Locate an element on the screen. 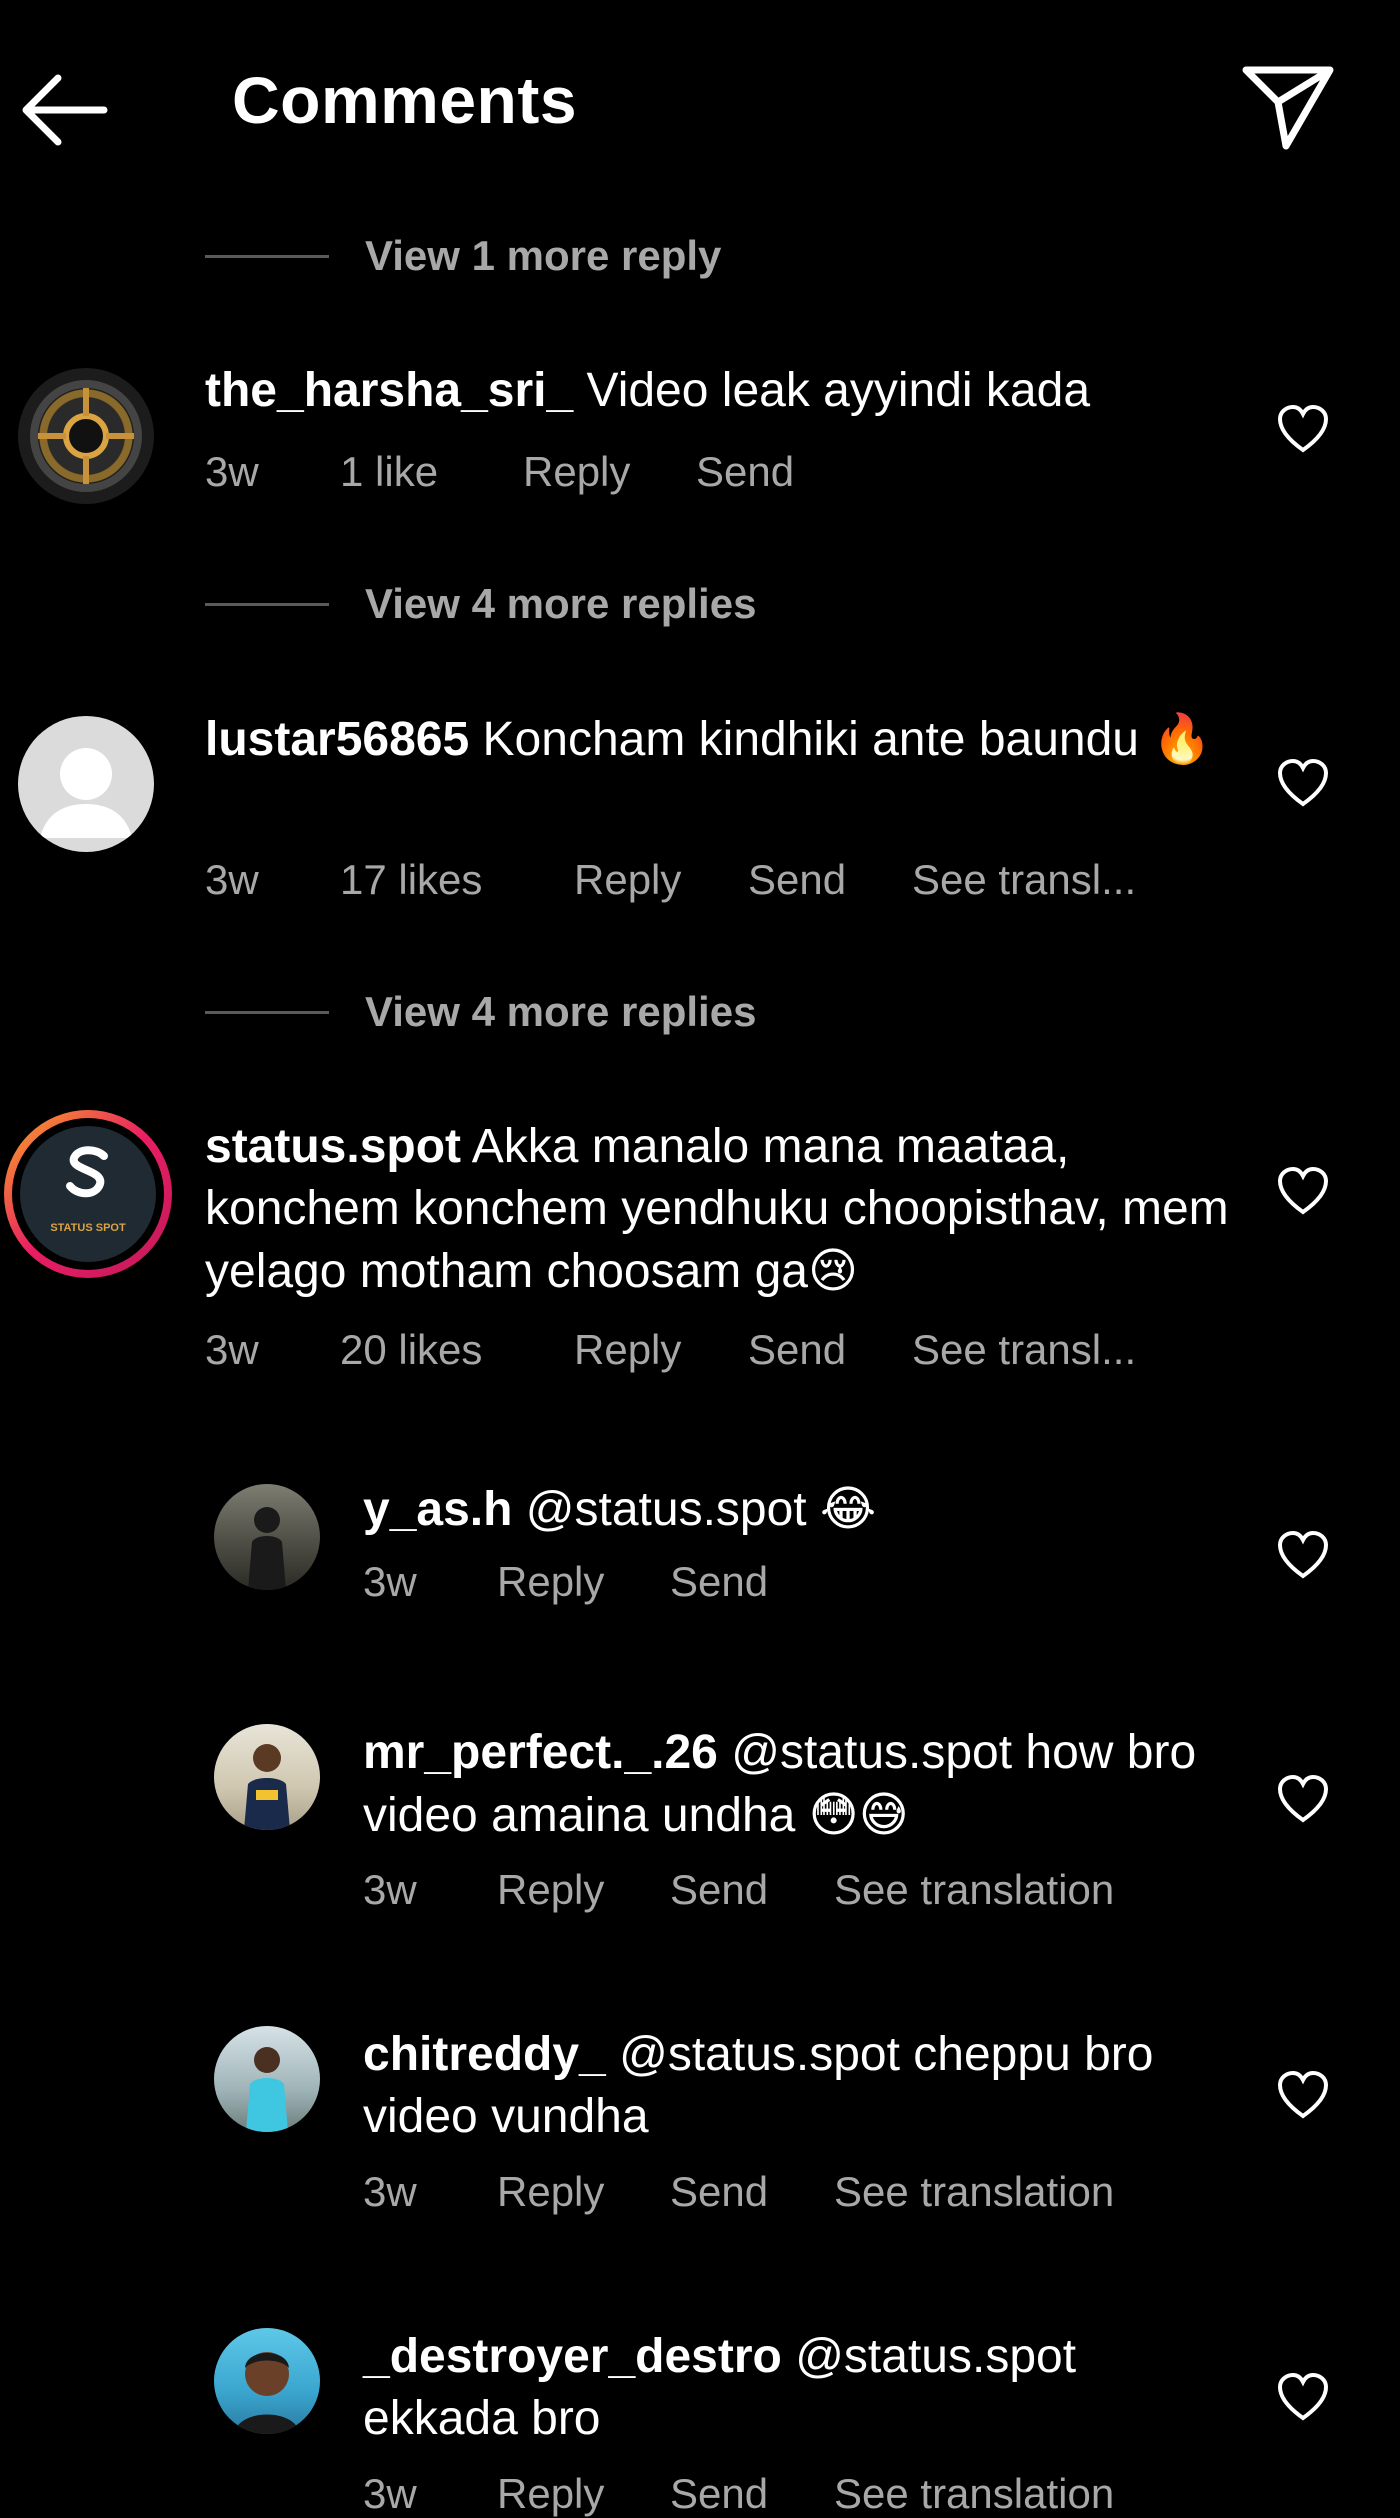  comment-emoji: 😳😅 is located at coordinates (858, 1815).